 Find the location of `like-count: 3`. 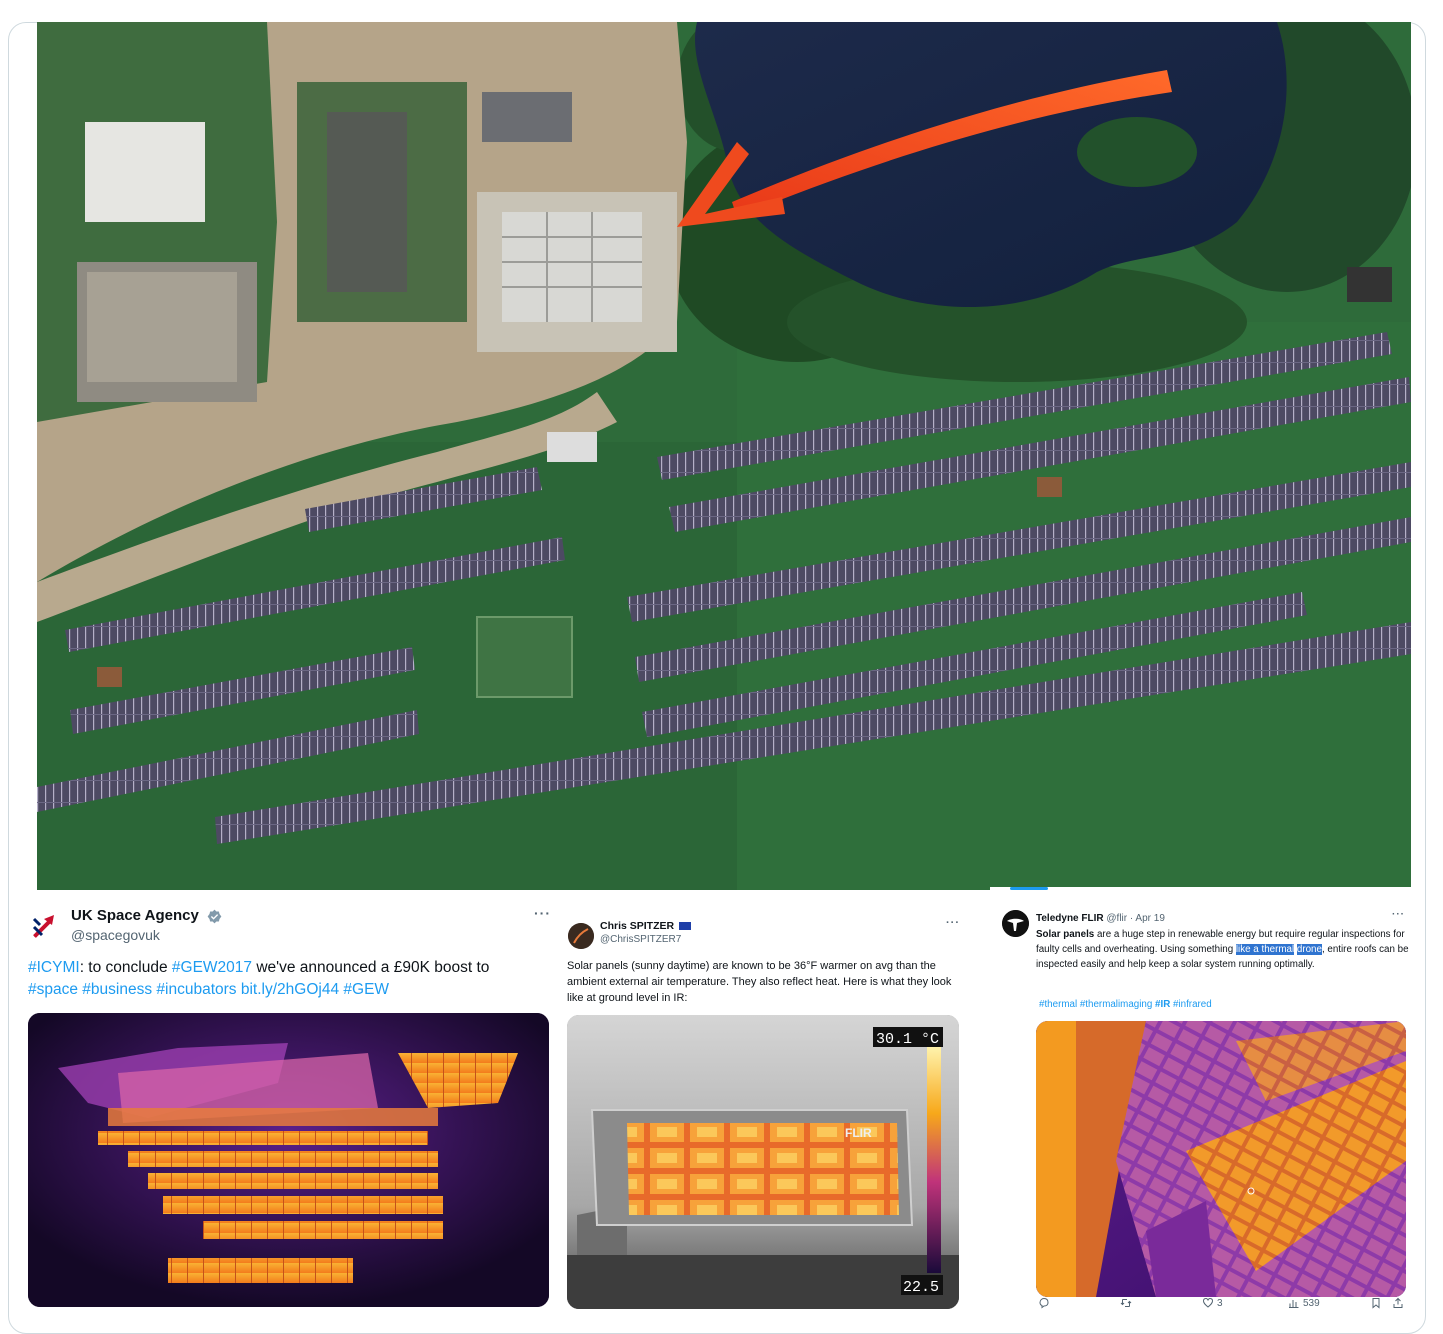

like-count: 3 is located at coordinates (1220, 1303).